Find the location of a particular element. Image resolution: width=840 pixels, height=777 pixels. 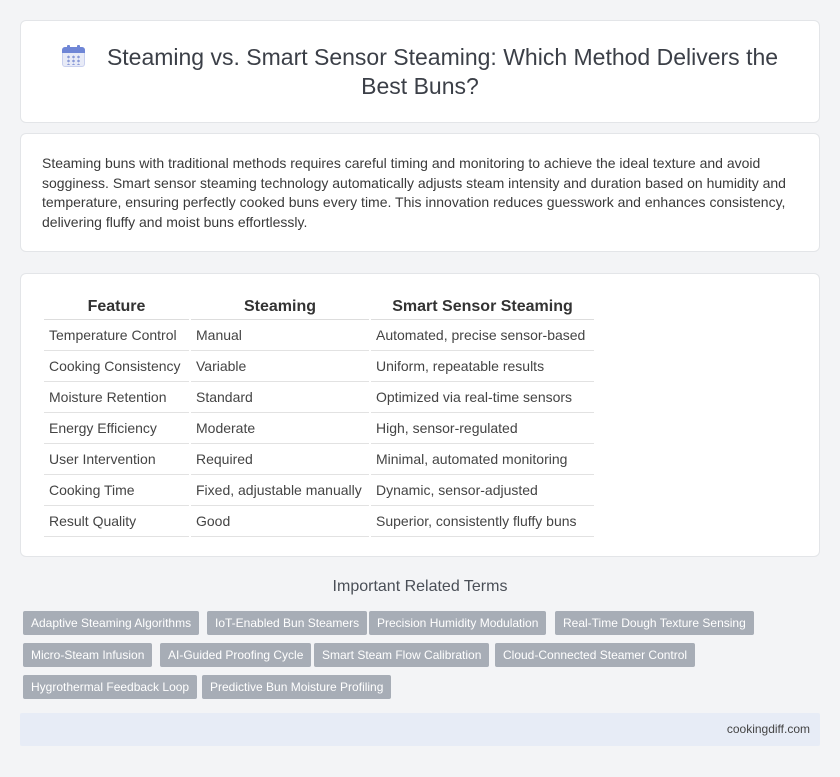

related-term-tag: Predictive Bun Moisture Profiling is located at coordinates (297, 687).